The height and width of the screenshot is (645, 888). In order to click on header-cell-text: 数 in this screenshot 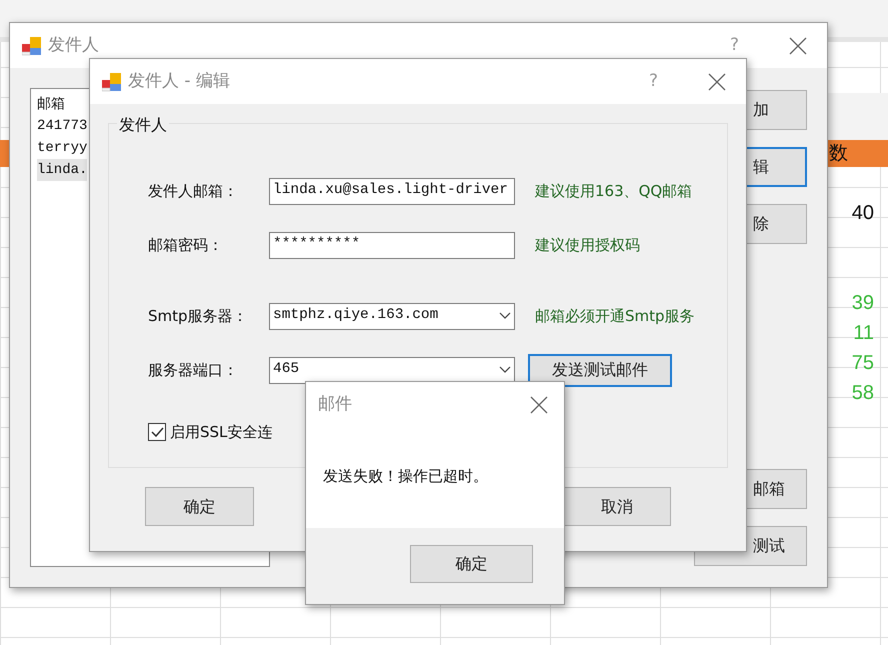, I will do `click(838, 153)`.